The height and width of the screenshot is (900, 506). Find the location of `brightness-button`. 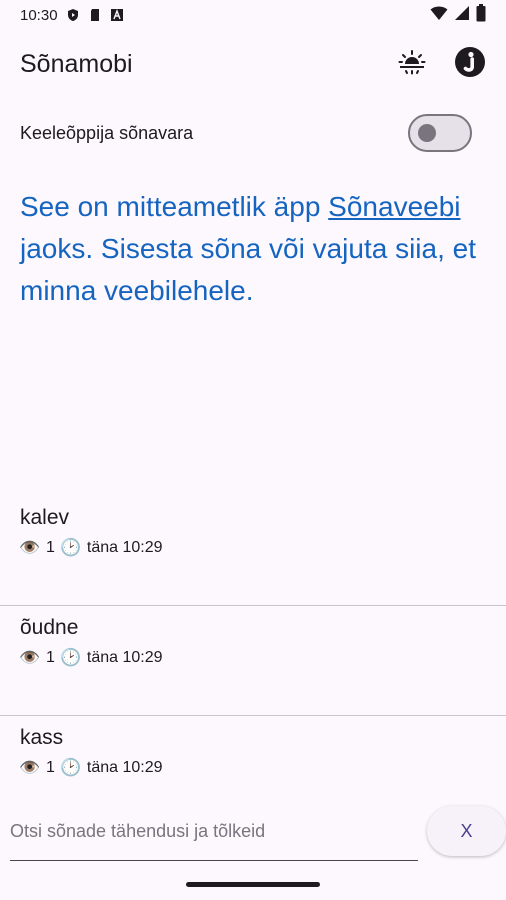

brightness-button is located at coordinates (412, 64).